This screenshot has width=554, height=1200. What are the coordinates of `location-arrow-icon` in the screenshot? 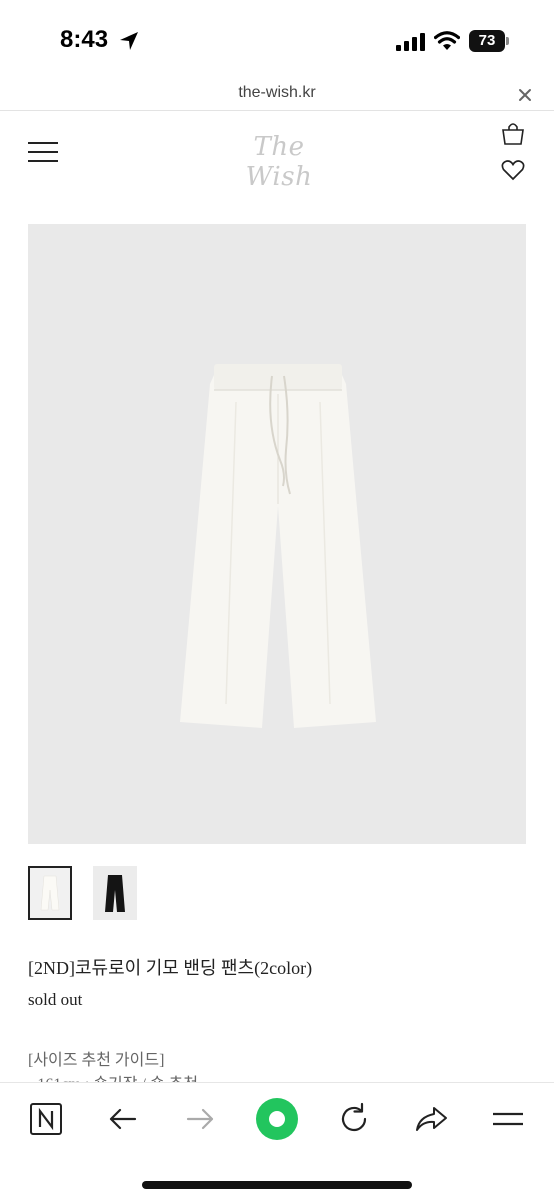 It's located at (129, 41).